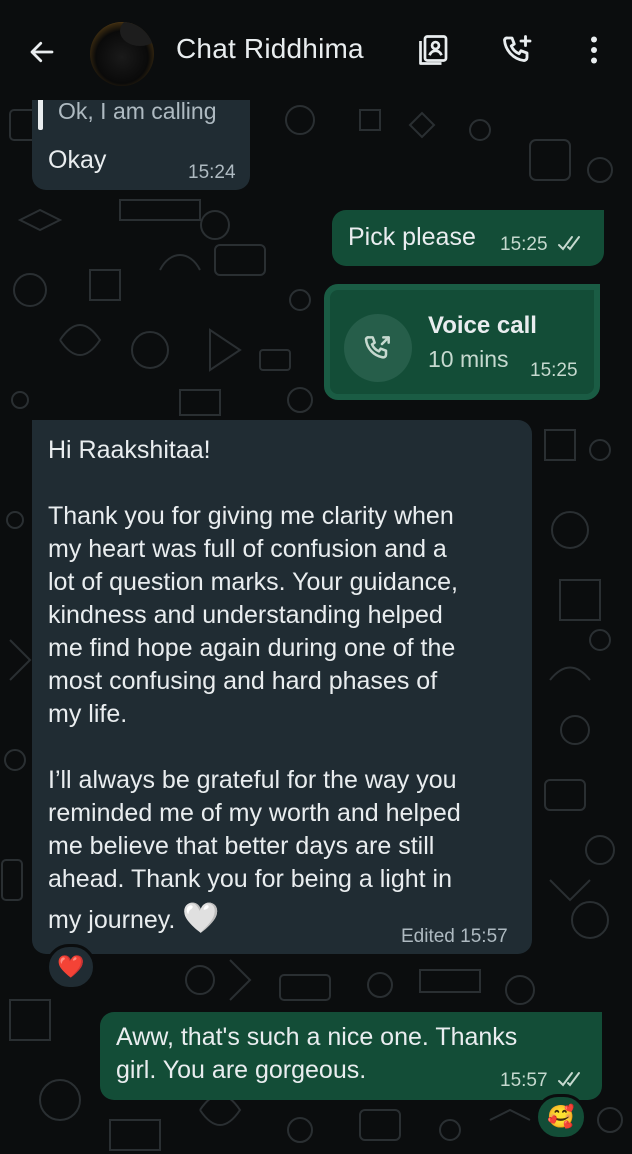 This screenshot has width=632, height=1154. I want to click on smiling-face-hearts-emoji: 🥰, so click(561, 1116).